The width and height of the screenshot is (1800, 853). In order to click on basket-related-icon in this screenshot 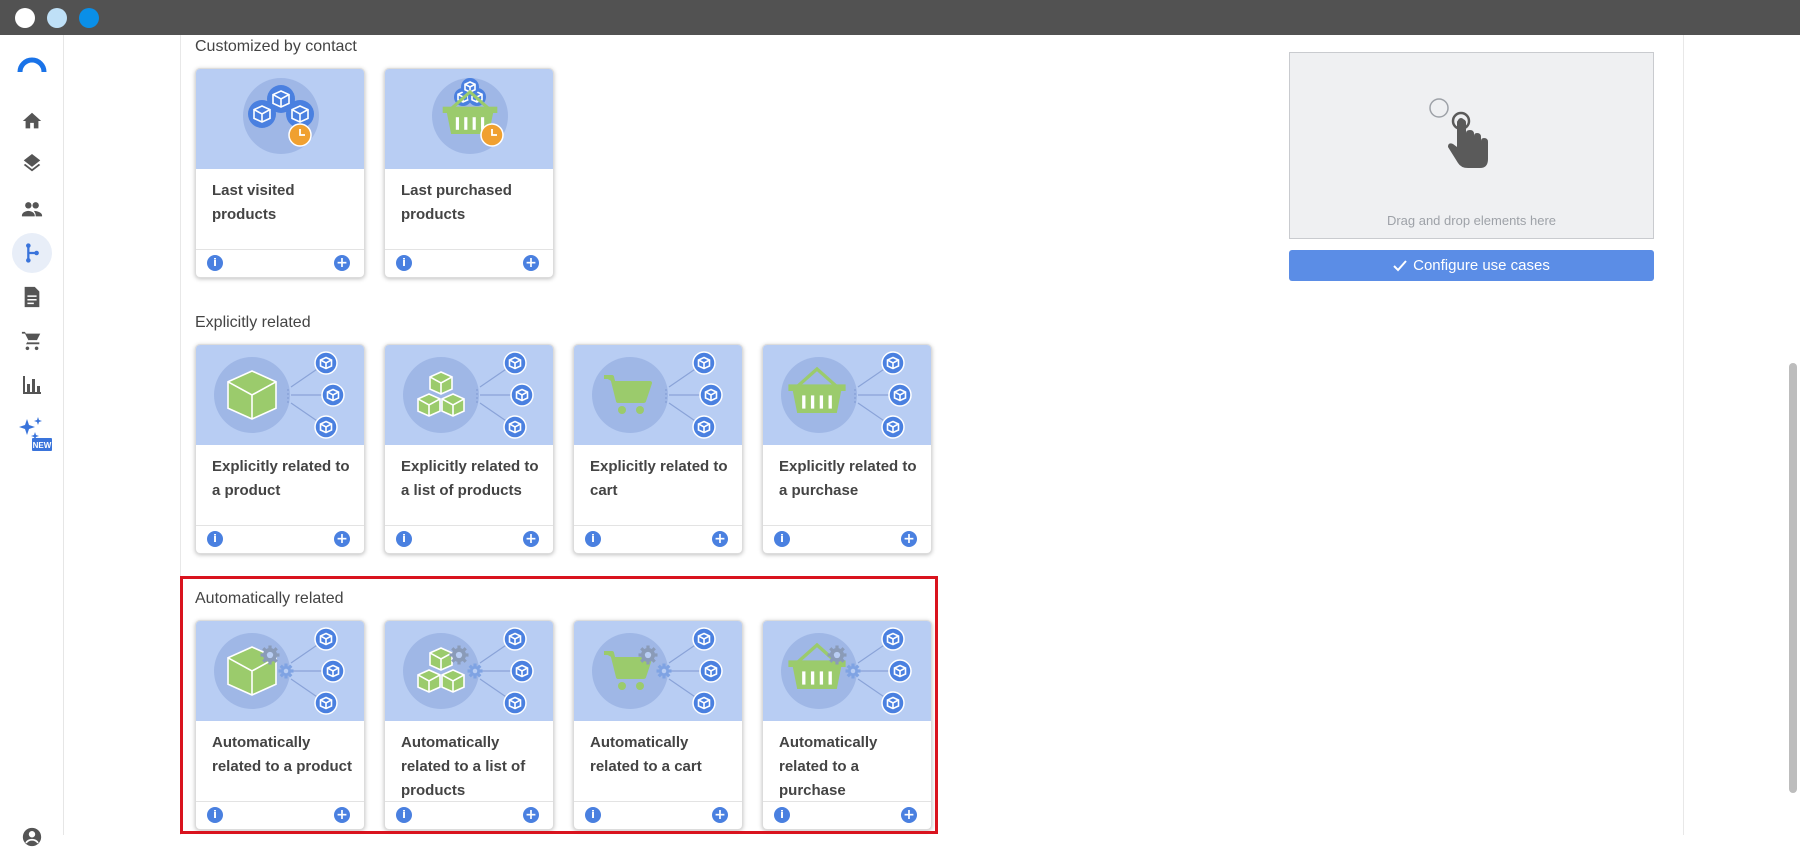, I will do `click(846, 395)`.